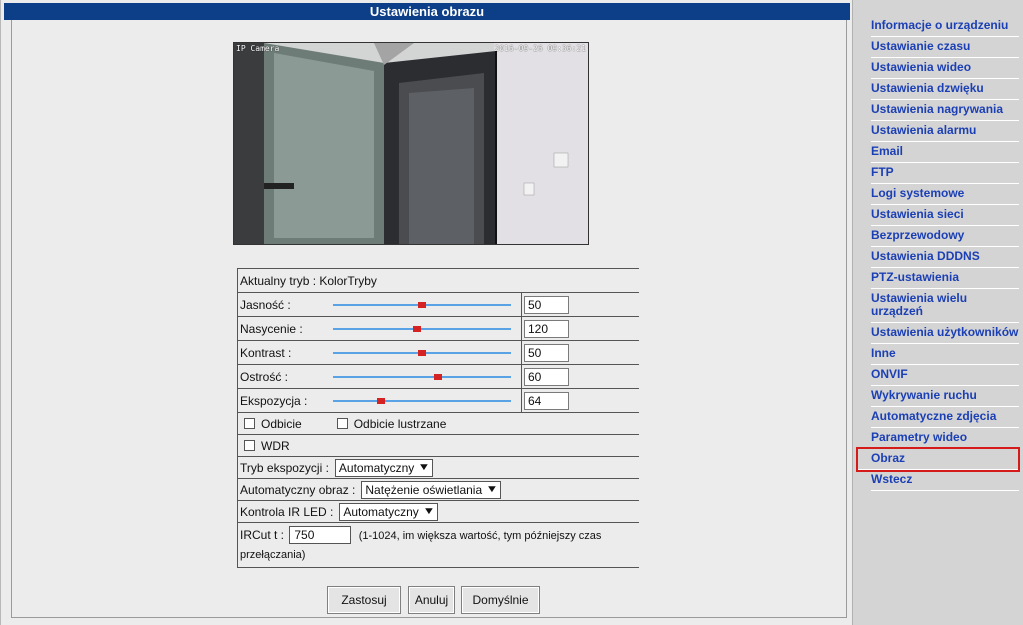  What do you see at coordinates (258, 48) in the screenshot?
I see `osd-camera-name: IP Camera` at bounding box center [258, 48].